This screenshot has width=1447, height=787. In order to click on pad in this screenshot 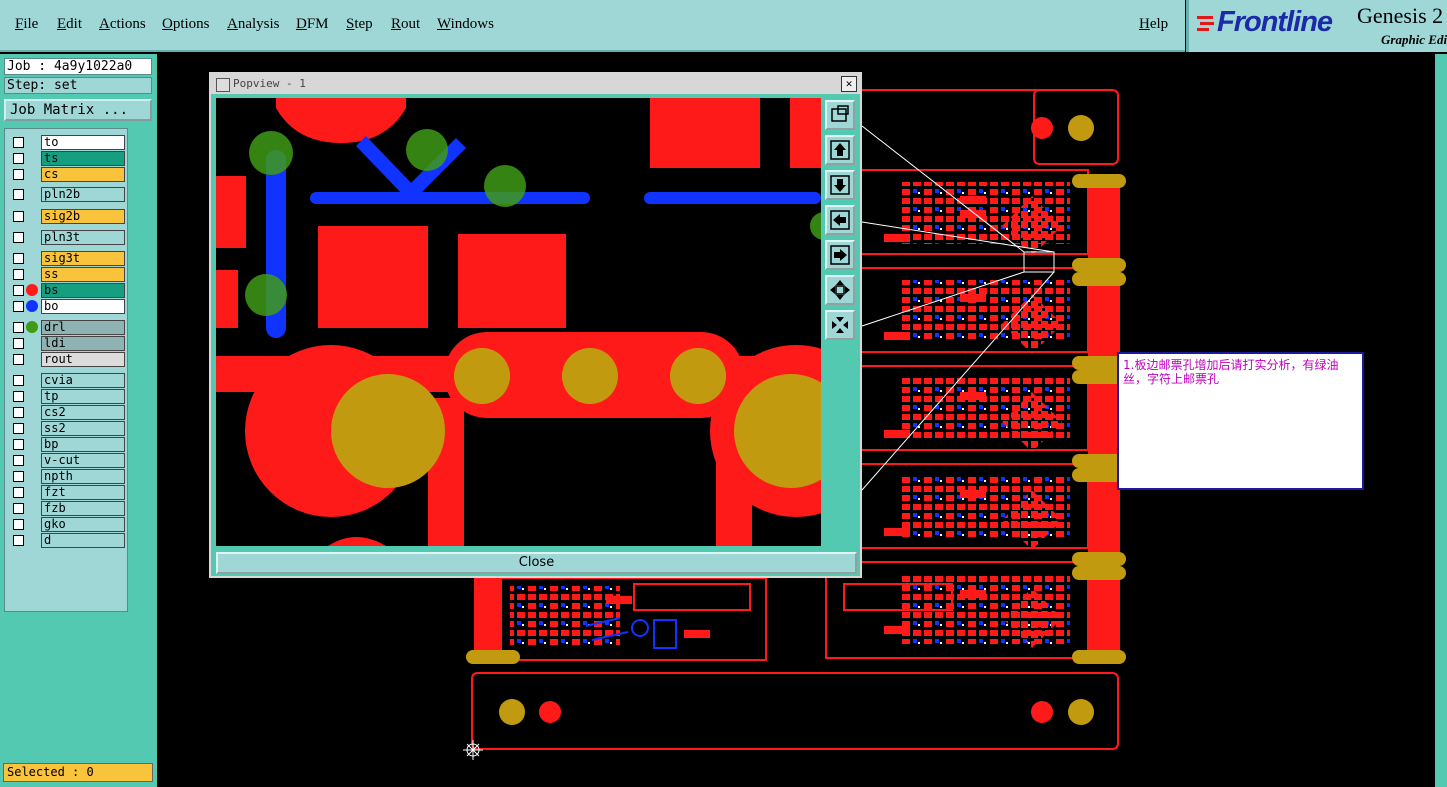, I will do `click(1099, 657)`.